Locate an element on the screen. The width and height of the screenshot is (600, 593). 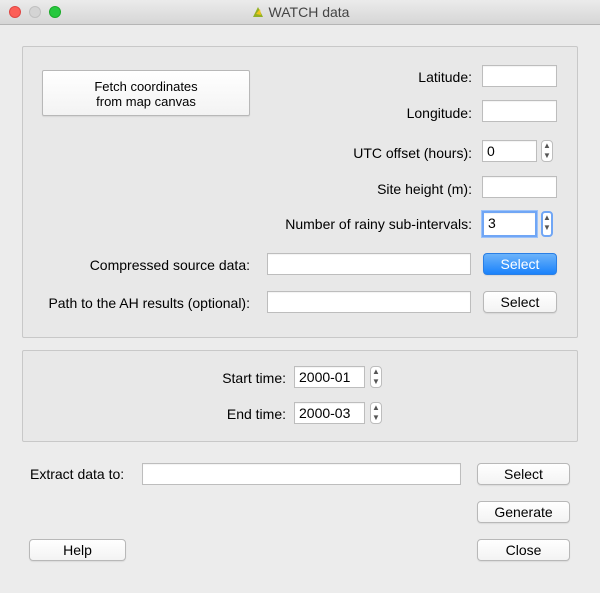
site-height-label: Site height (m): is located at coordinates (424, 189).